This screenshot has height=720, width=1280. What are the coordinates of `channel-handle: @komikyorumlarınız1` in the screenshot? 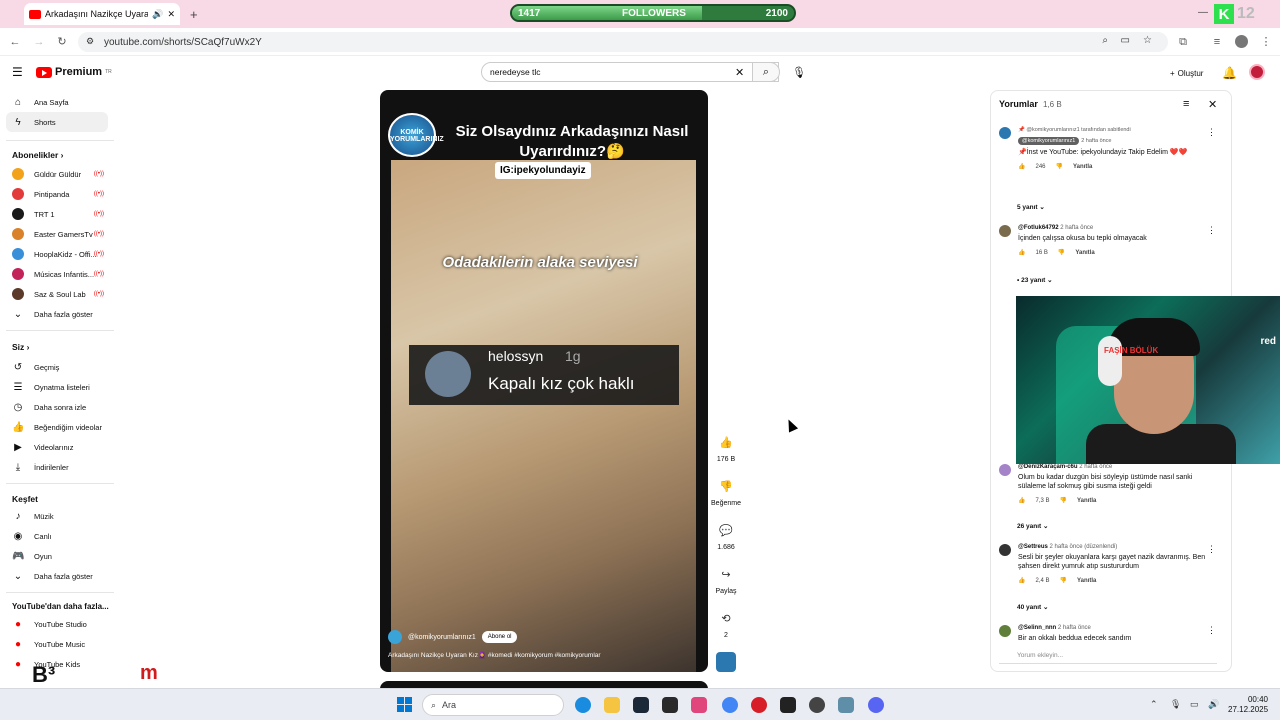 It's located at (442, 637).